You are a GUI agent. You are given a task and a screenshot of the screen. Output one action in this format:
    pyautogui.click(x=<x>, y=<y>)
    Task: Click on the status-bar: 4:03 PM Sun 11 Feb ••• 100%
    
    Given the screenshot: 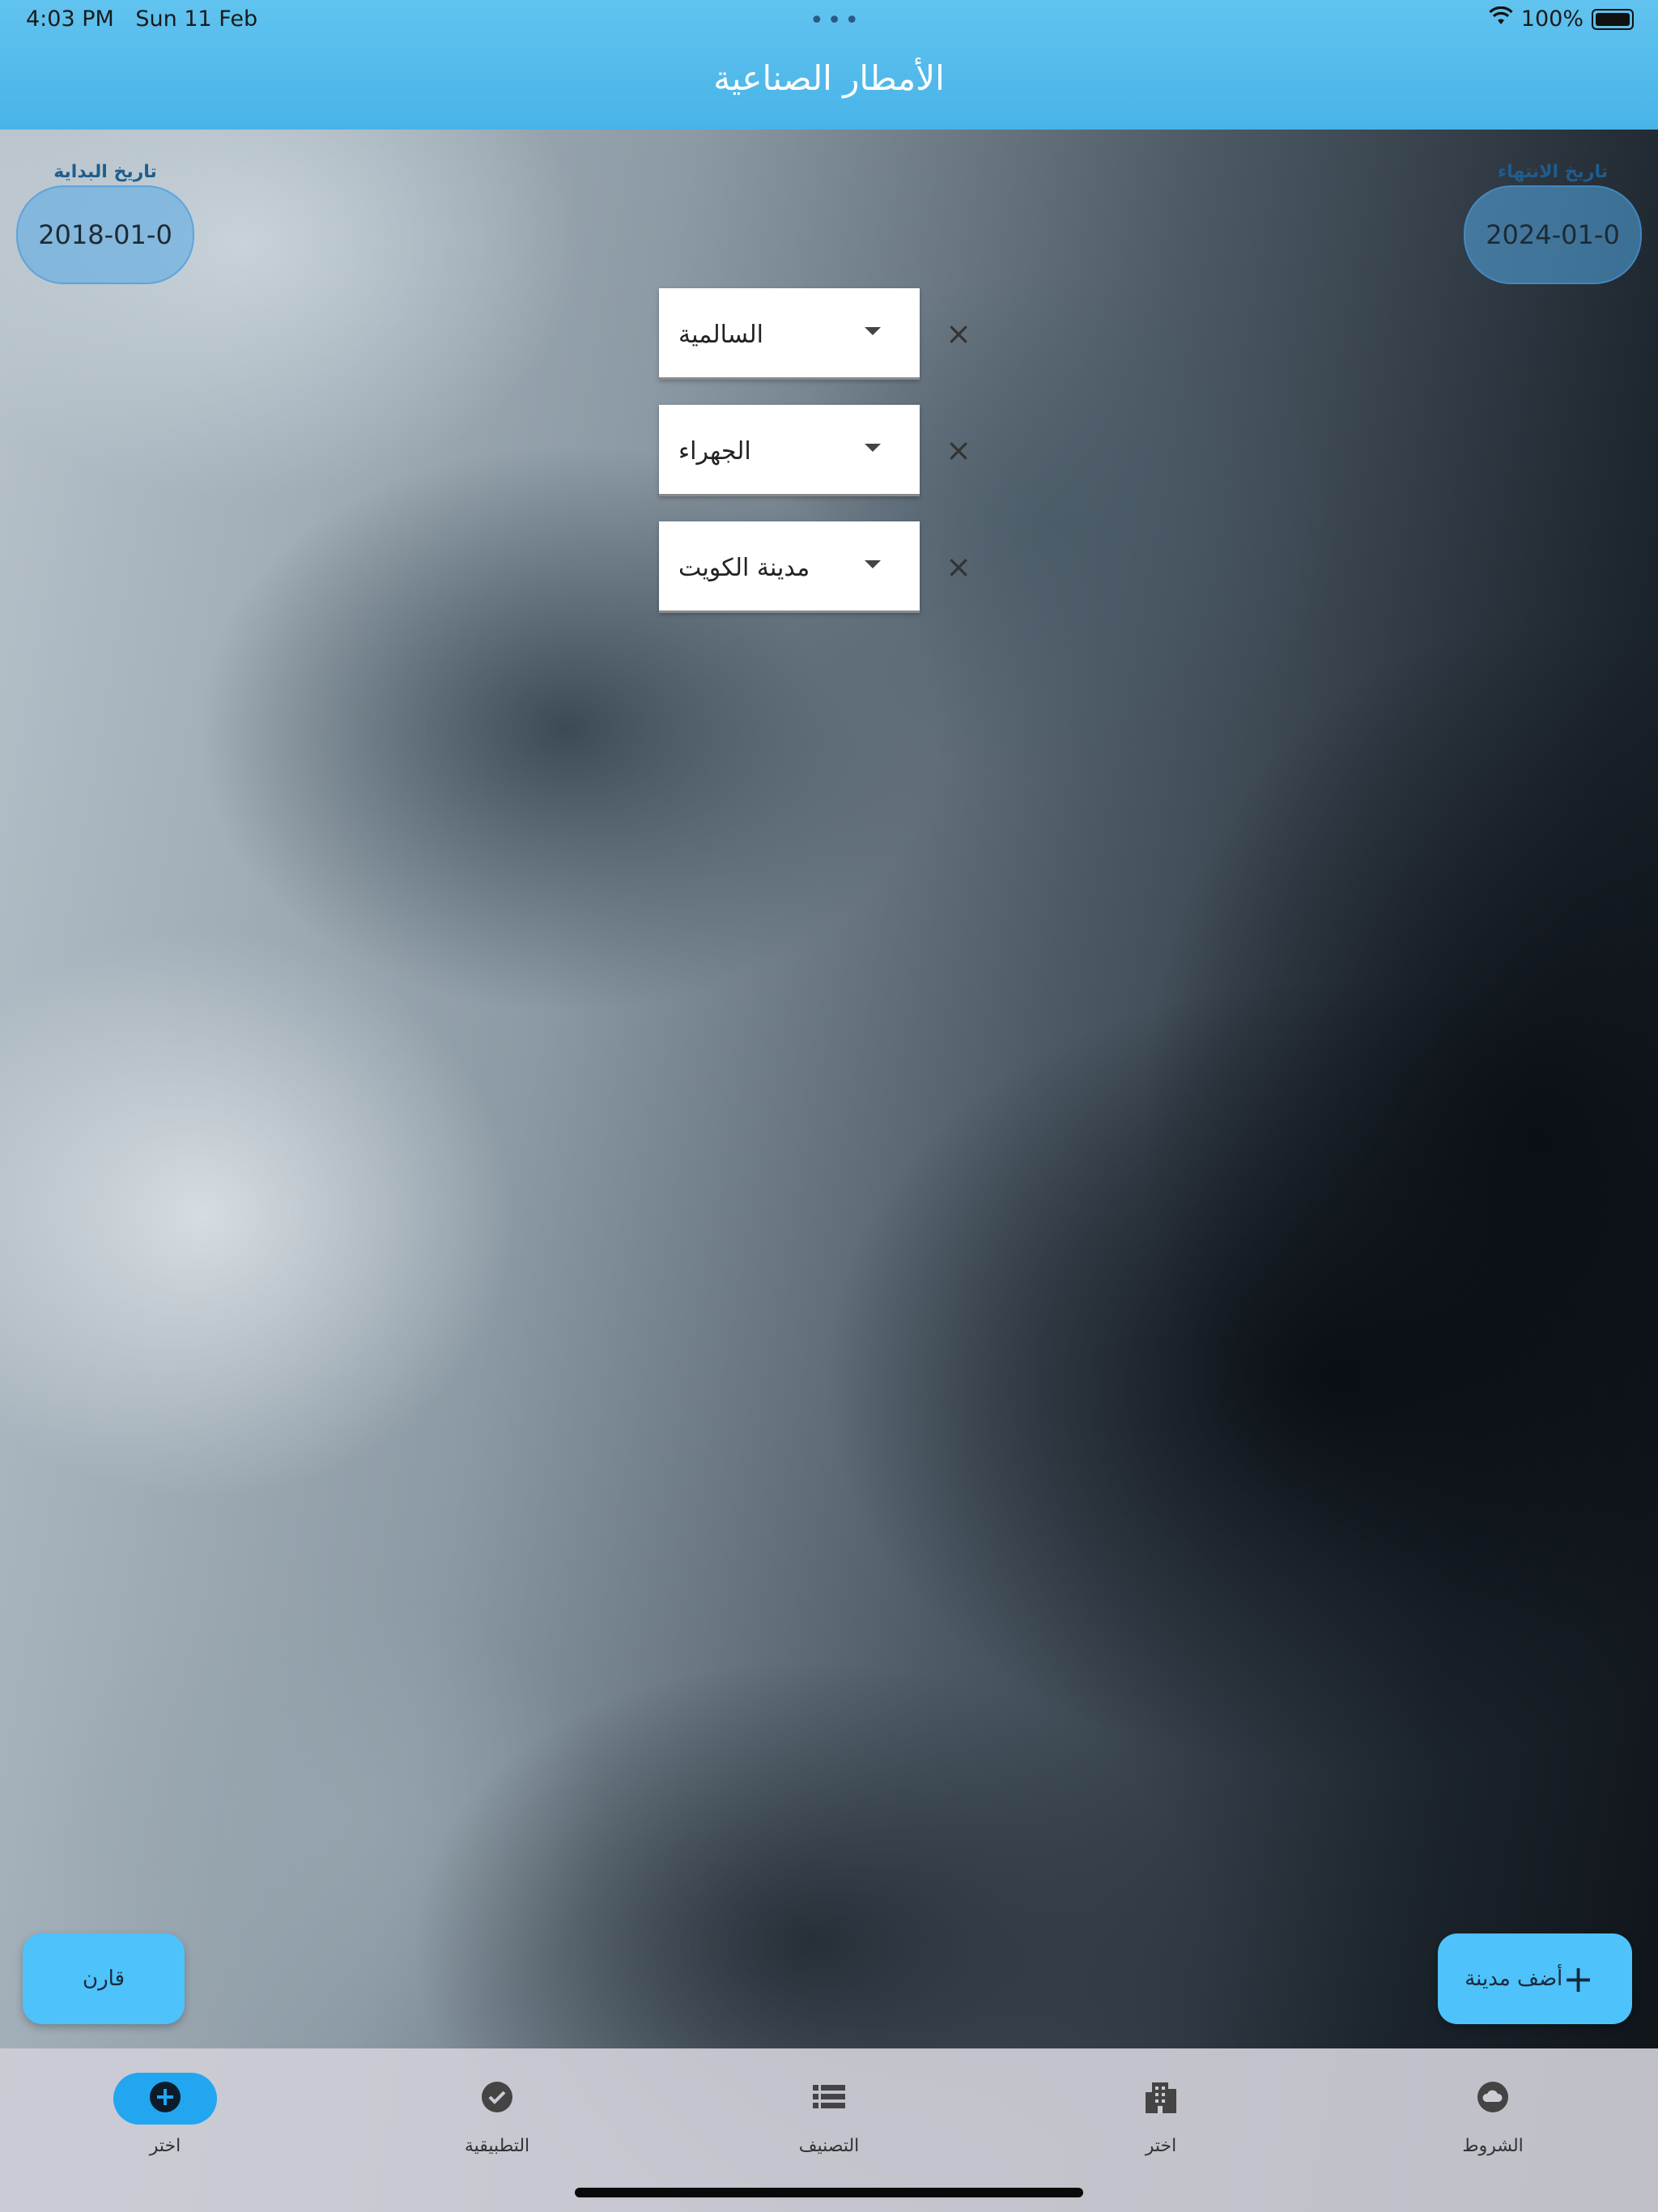 What is the action you would take?
    pyautogui.click(x=829, y=20)
    